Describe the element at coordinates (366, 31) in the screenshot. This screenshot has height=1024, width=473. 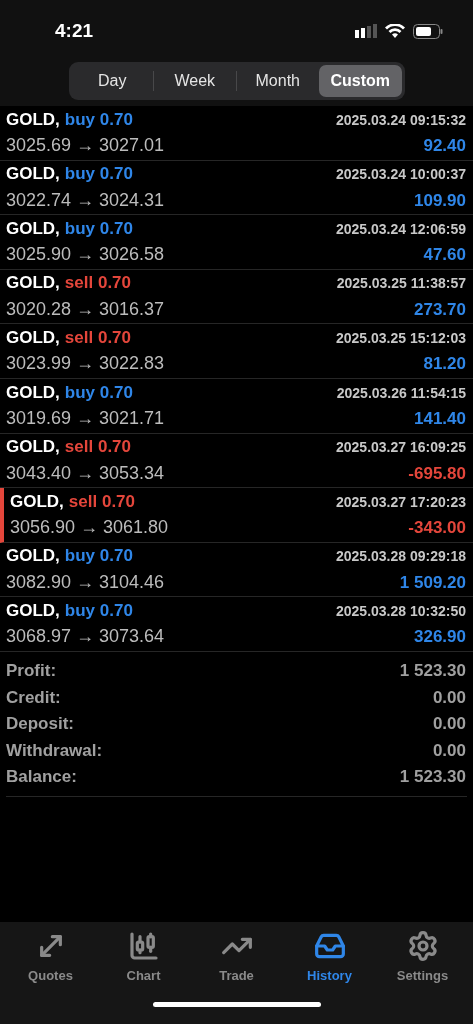
I see `signal-icon` at that location.